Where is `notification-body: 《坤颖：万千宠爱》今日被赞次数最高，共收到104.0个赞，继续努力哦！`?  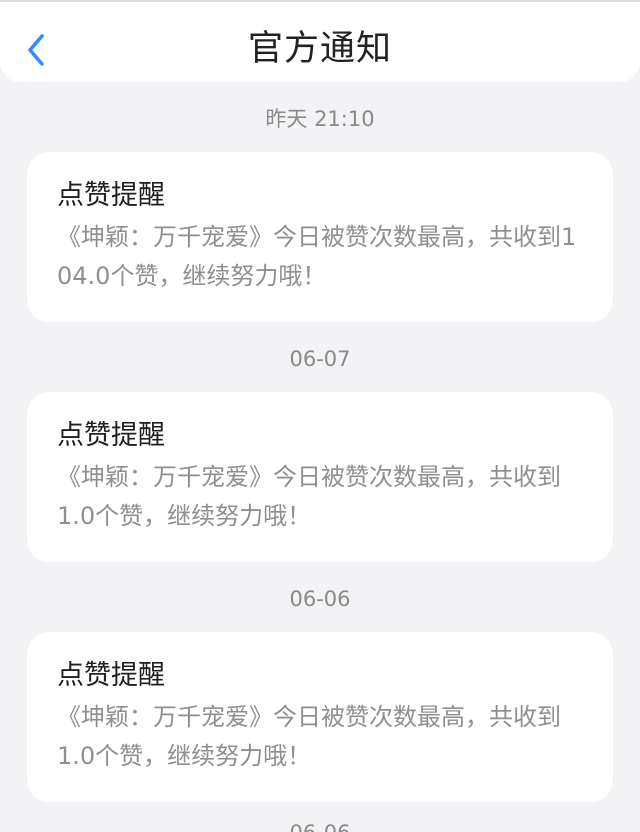
notification-body: 《坤颖：万千宠爱》今日被赞次数最高，共收到104.0个赞，继续努力哦！ is located at coordinates (317, 256).